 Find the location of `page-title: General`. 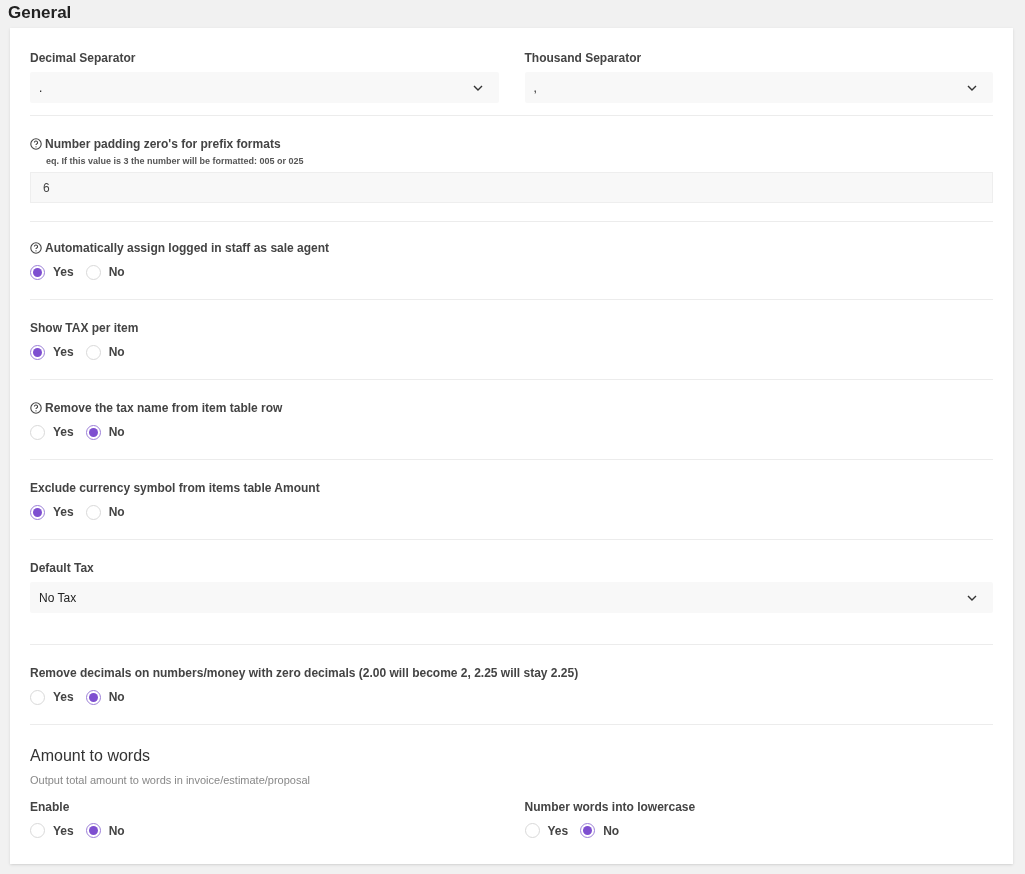

page-title: General is located at coordinates (40, 13).